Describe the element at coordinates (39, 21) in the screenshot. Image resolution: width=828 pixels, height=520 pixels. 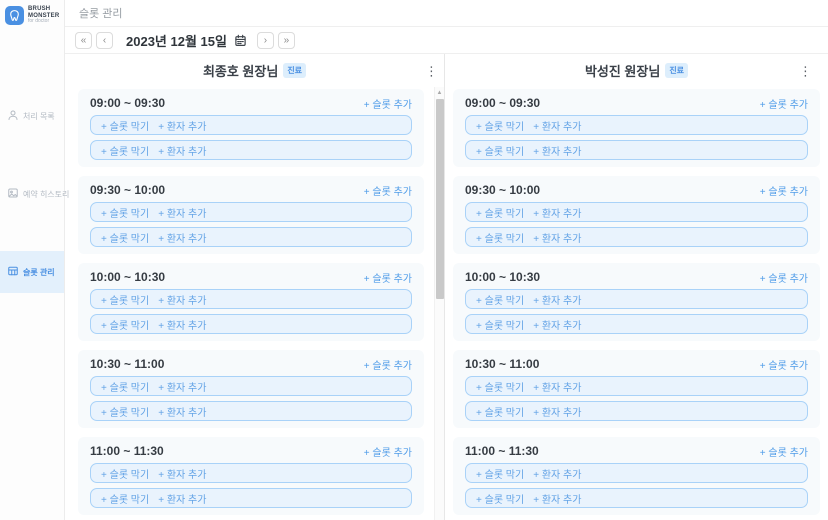
I see `brand-tagline: for doctor` at that location.